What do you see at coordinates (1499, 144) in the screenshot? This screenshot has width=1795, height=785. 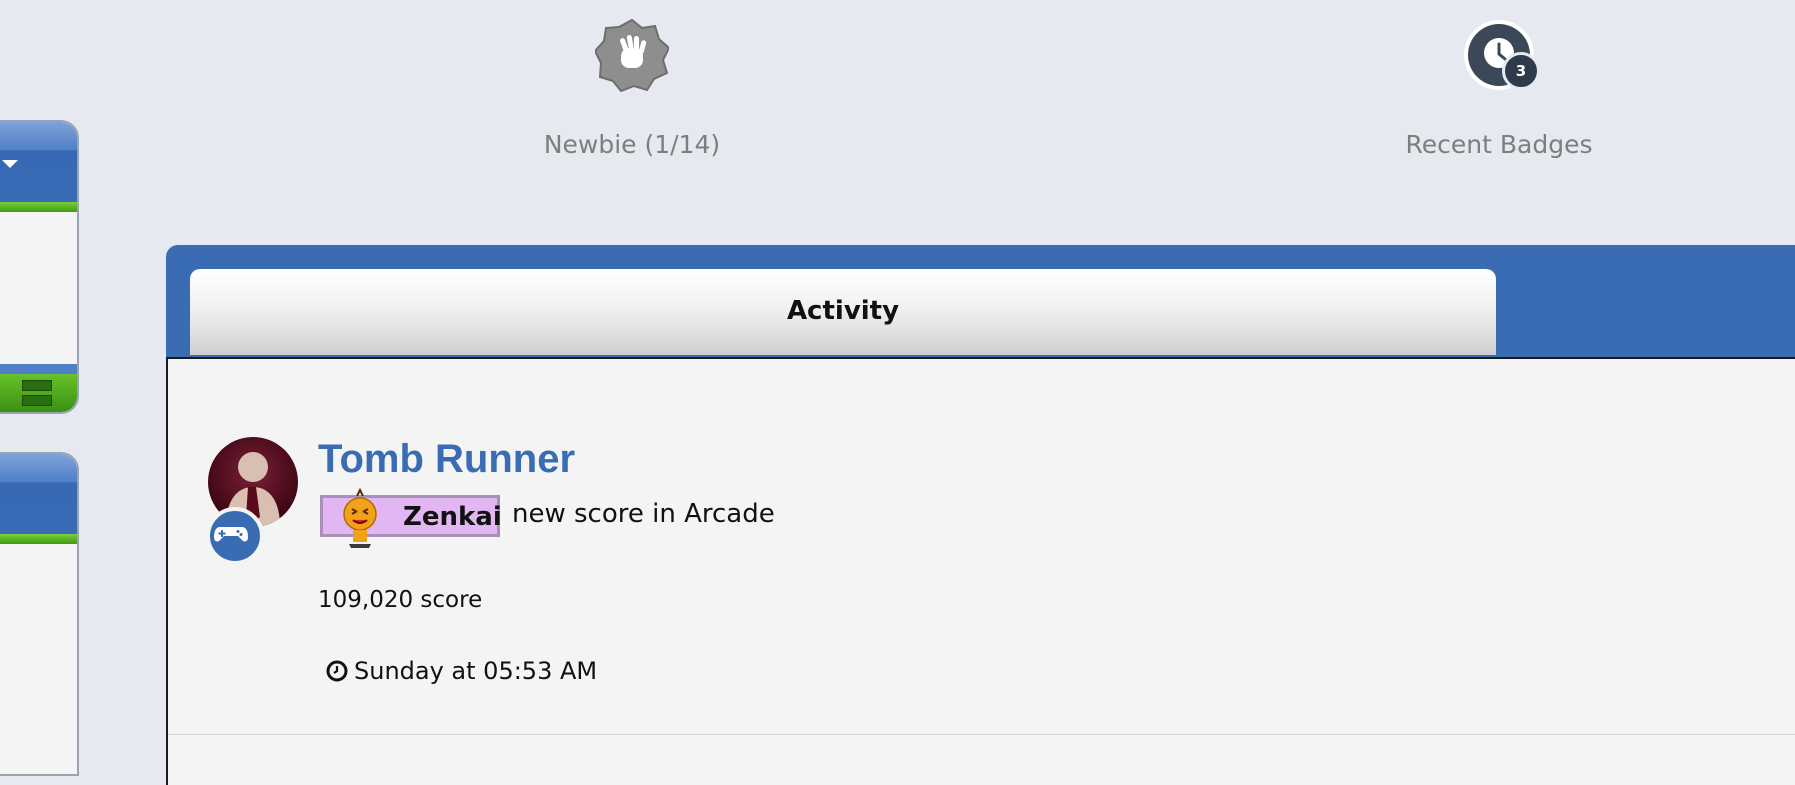 I see `badge-label: Recent Badges` at bounding box center [1499, 144].